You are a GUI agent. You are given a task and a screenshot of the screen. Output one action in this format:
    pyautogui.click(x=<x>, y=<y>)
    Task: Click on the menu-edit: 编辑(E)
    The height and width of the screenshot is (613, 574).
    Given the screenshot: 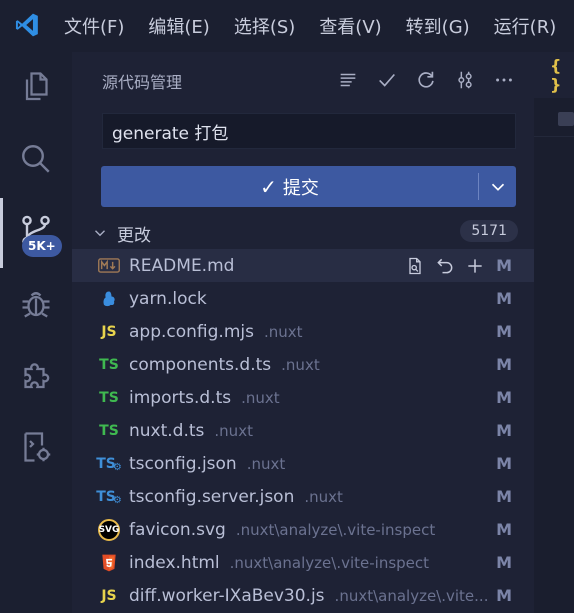 What is the action you would take?
    pyautogui.click(x=178, y=26)
    